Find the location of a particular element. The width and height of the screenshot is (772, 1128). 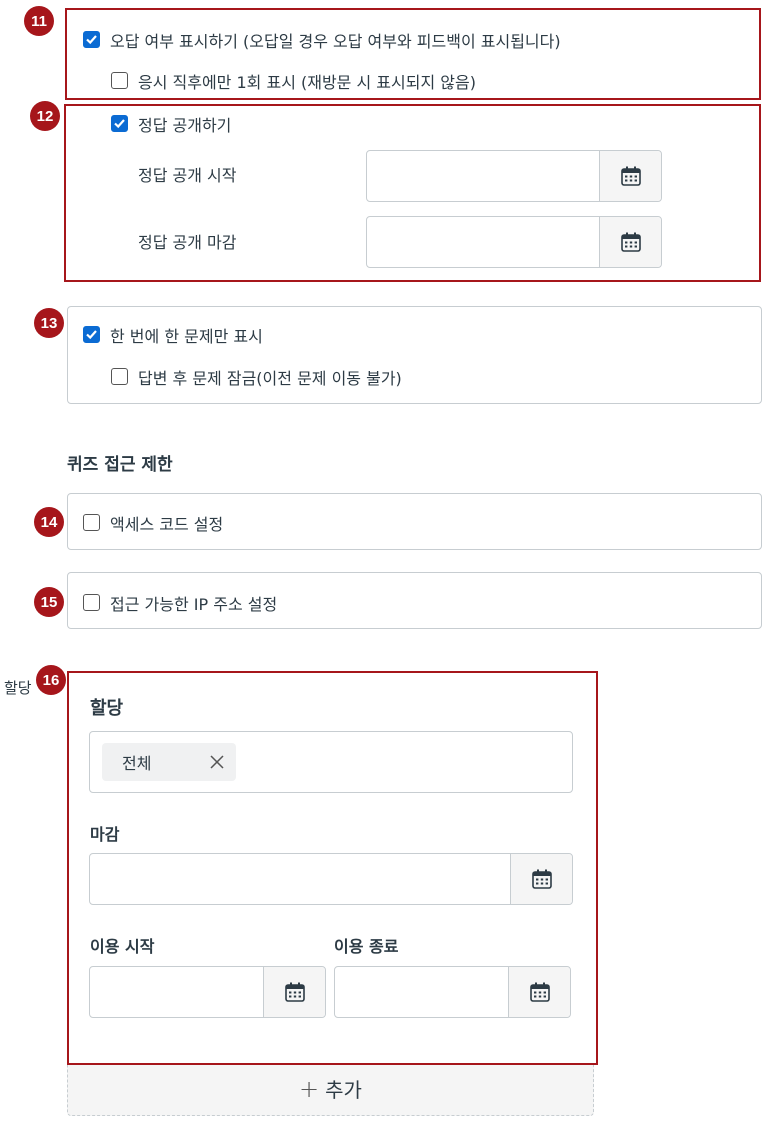

ip-restriction-label: 접근 가능한 IP 주소 설정 is located at coordinates (194, 604).